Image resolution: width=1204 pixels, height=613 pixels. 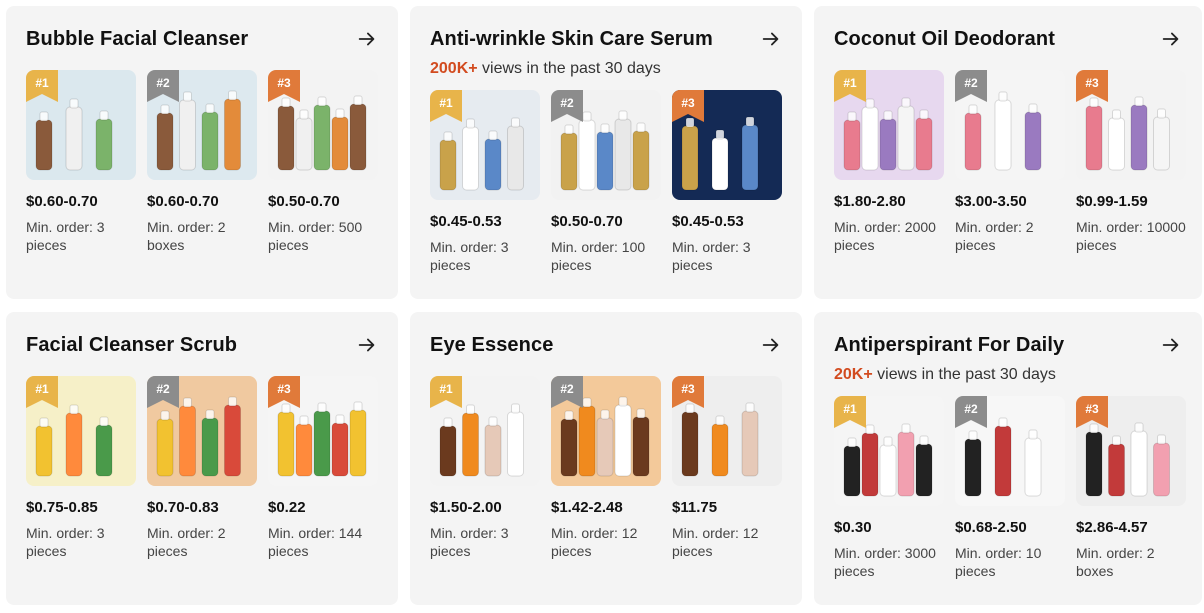 I want to click on product-price: $1.80-2.80, so click(x=870, y=201).